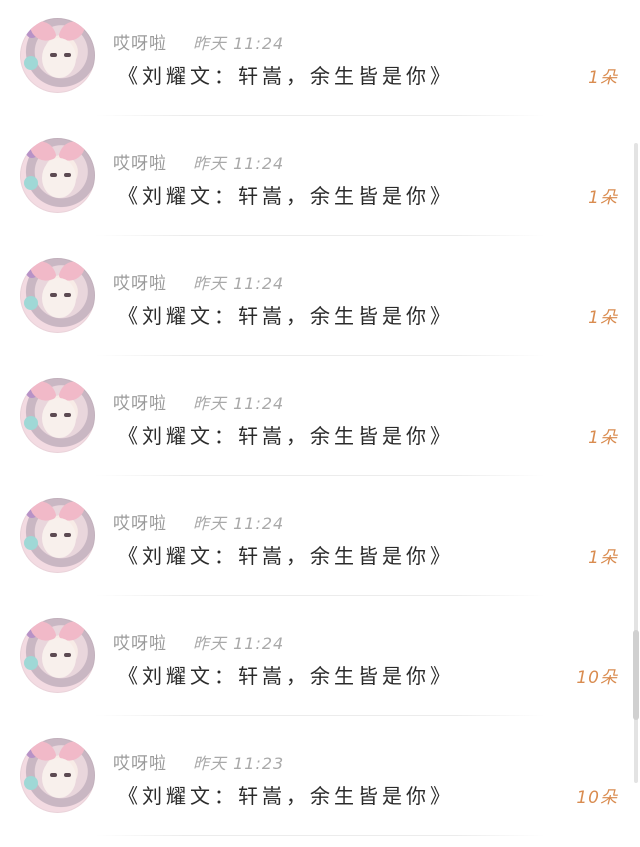 This screenshot has height=847, width=640. I want to click on scrollbar-thumb, so click(636, 675).